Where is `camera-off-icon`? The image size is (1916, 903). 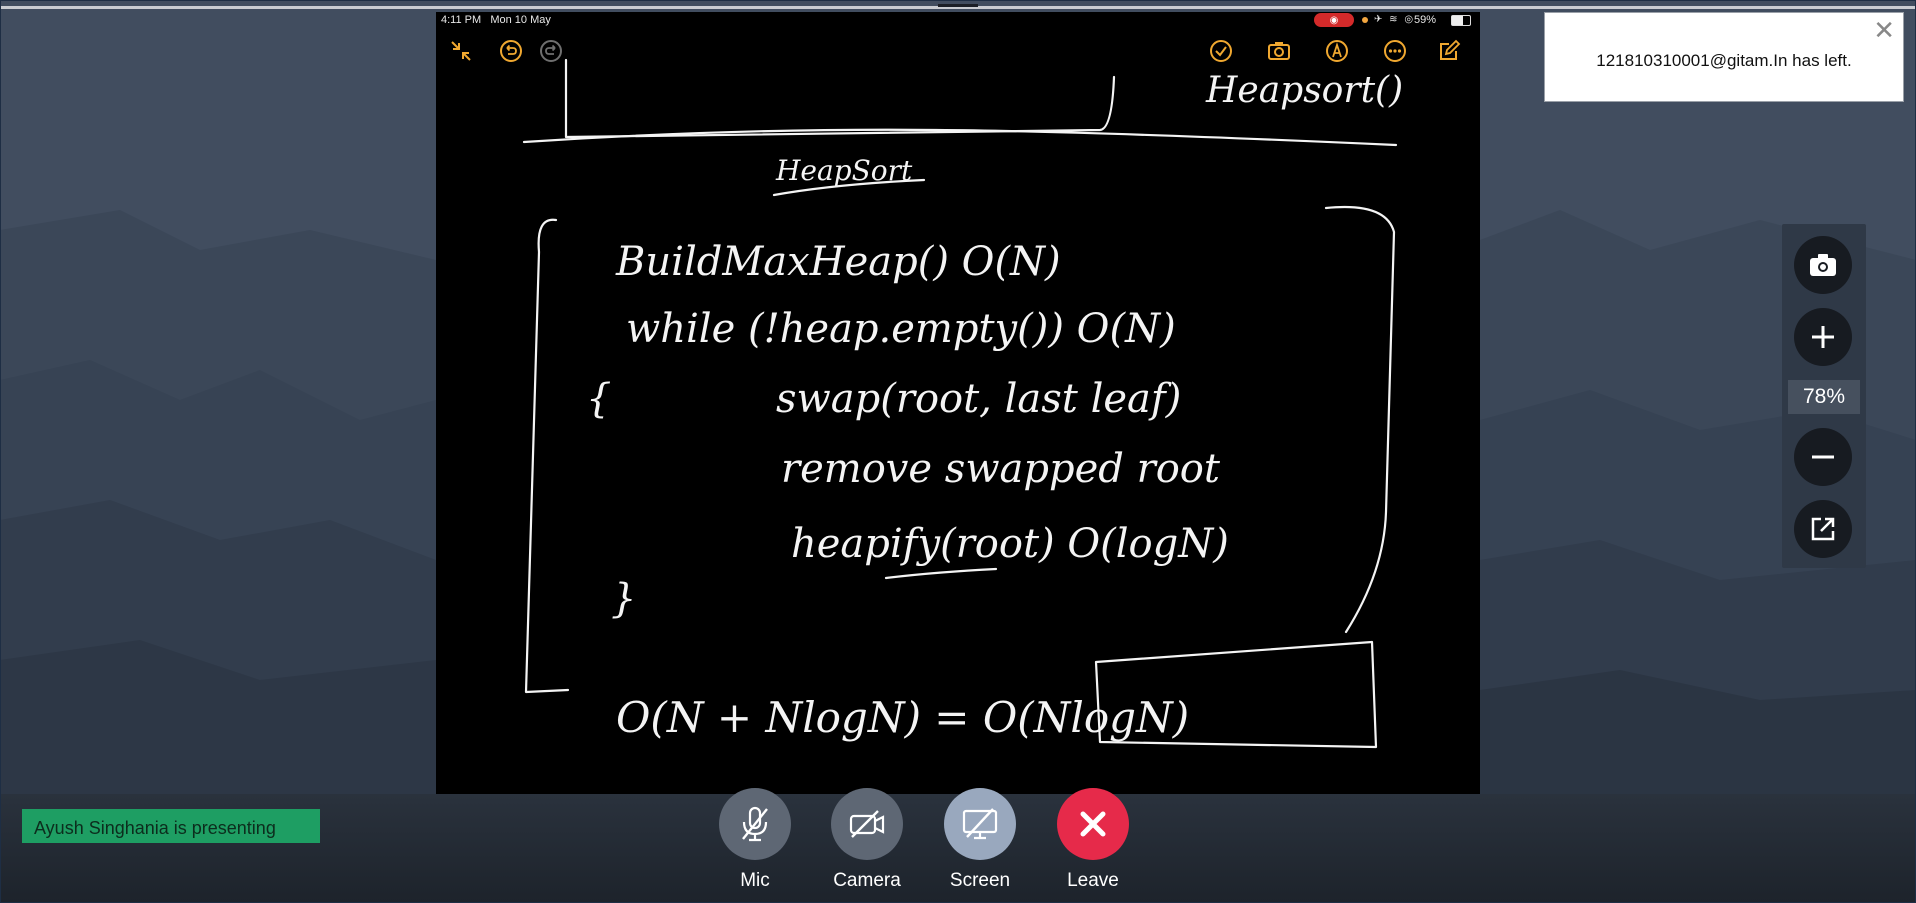
camera-off-icon is located at coordinates (867, 824).